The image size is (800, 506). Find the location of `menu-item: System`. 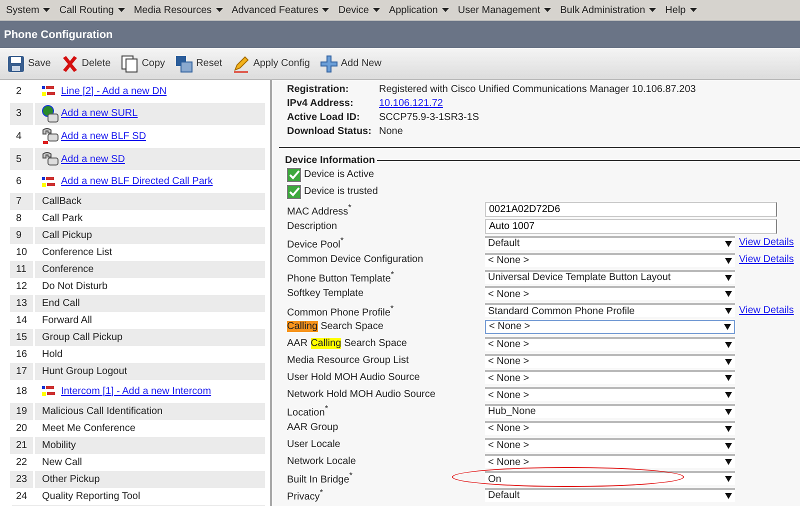

menu-item: System is located at coordinates (29, 10).